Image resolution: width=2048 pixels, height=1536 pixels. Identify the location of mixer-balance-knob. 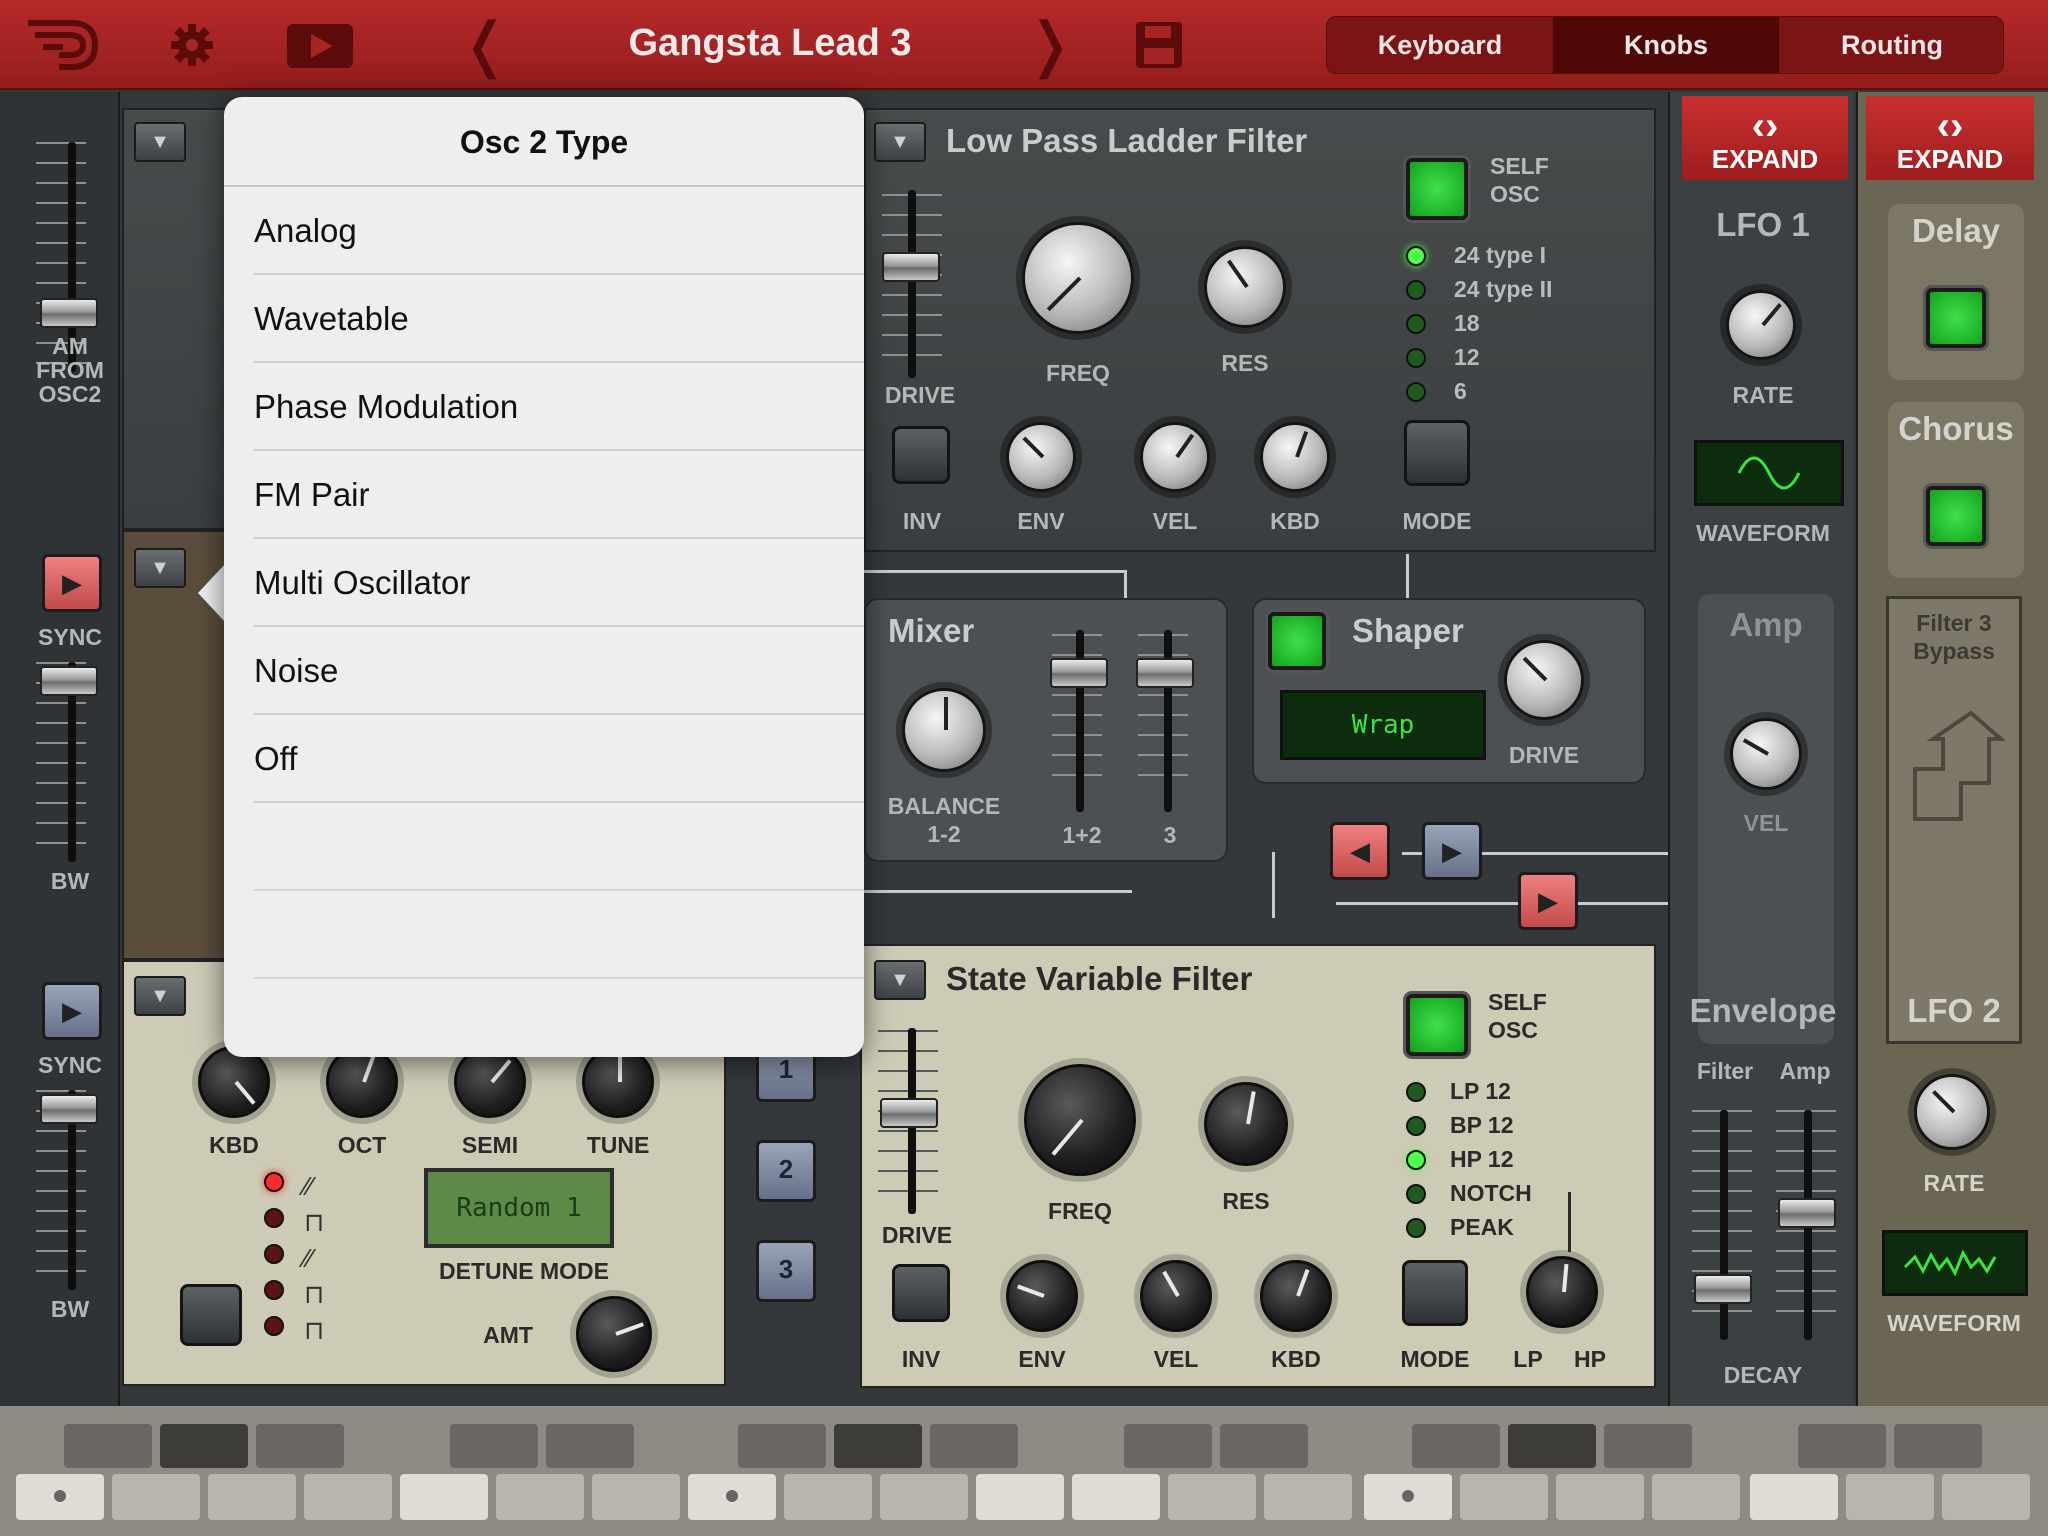
(944, 730).